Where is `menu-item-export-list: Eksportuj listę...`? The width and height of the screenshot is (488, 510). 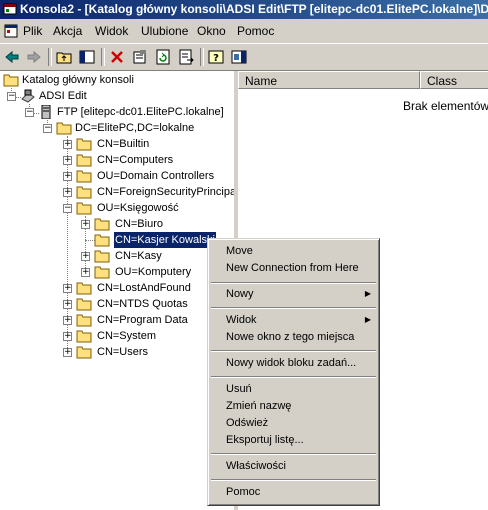 menu-item-export-list: Eksportuj listę... is located at coordinates (265, 440).